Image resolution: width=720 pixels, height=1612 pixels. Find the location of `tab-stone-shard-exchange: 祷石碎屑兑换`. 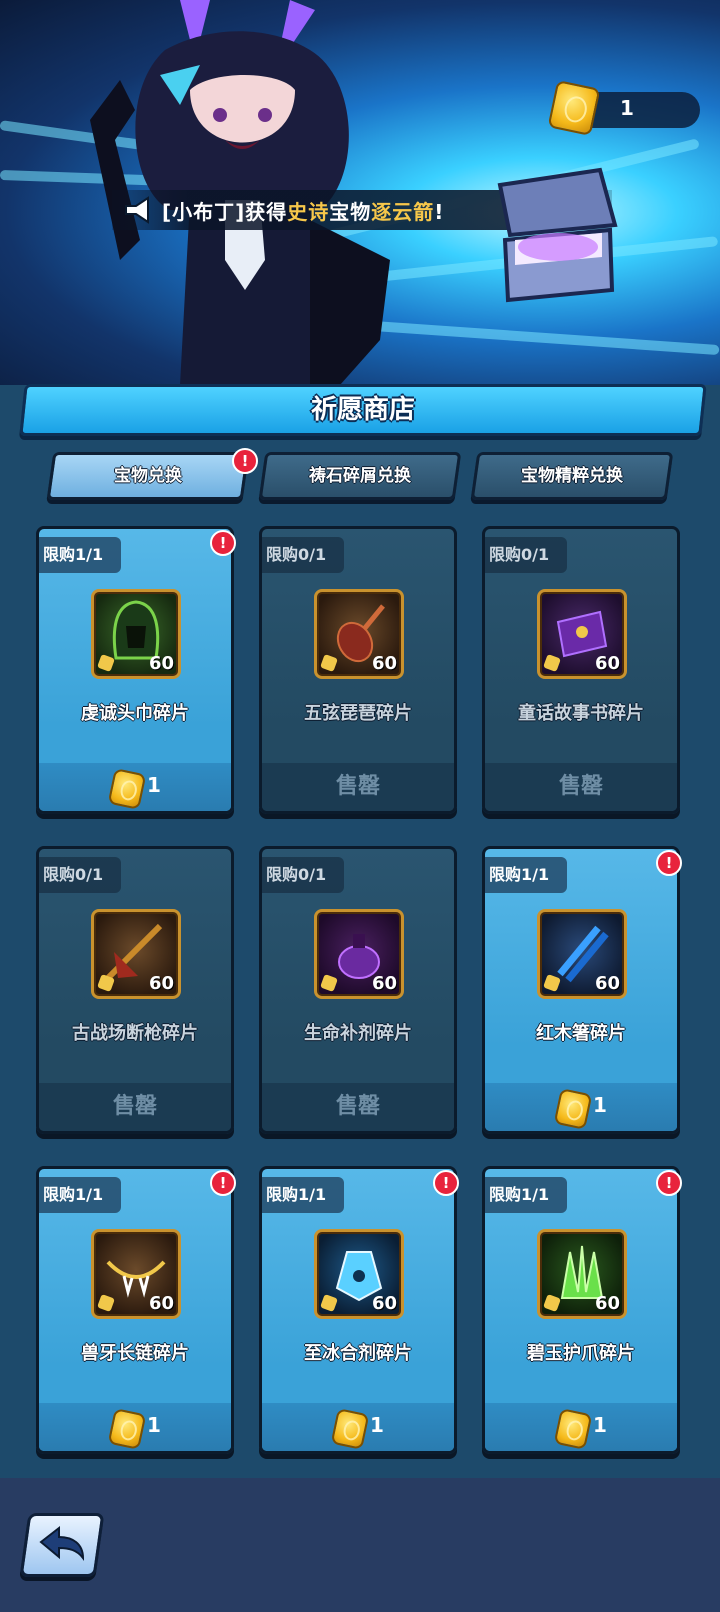

tab-stone-shard-exchange: 祷石碎屑兑换 is located at coordinates (360, 476).